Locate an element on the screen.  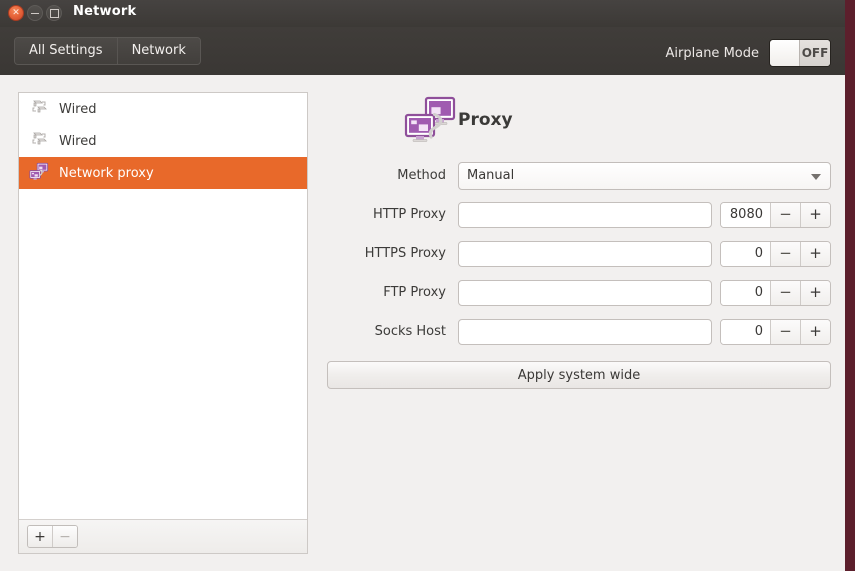
sidebar-item-wired-2: Wired is located at coordinates (163, 141).